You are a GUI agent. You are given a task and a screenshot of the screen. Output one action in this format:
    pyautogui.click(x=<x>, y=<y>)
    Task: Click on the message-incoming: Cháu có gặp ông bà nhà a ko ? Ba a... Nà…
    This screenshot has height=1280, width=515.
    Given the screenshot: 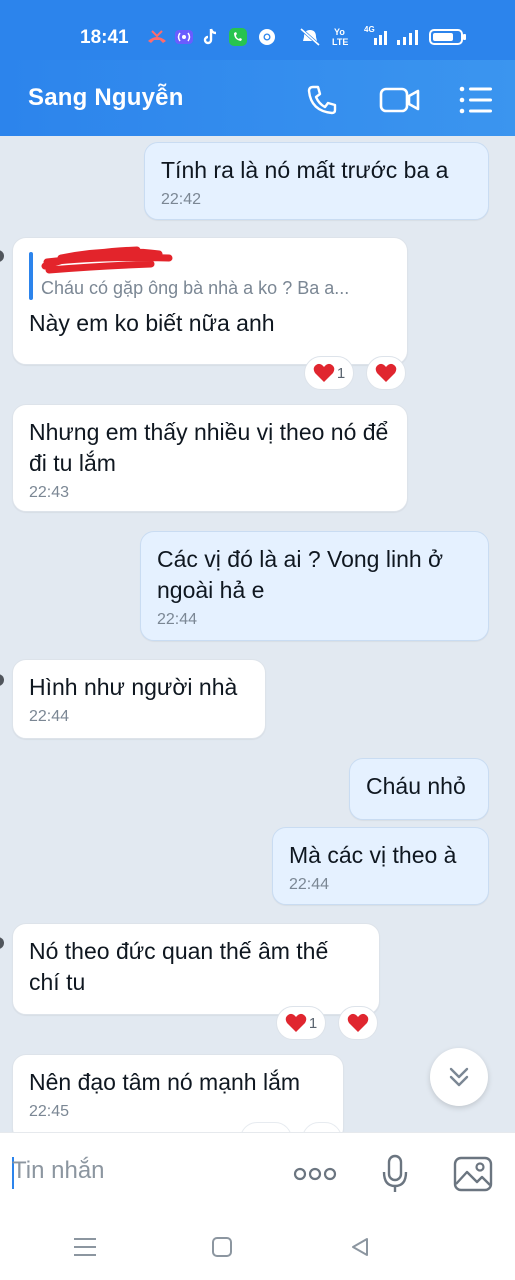 What is the action you would take?
    pyautogui.click(x=210, y=301)
    